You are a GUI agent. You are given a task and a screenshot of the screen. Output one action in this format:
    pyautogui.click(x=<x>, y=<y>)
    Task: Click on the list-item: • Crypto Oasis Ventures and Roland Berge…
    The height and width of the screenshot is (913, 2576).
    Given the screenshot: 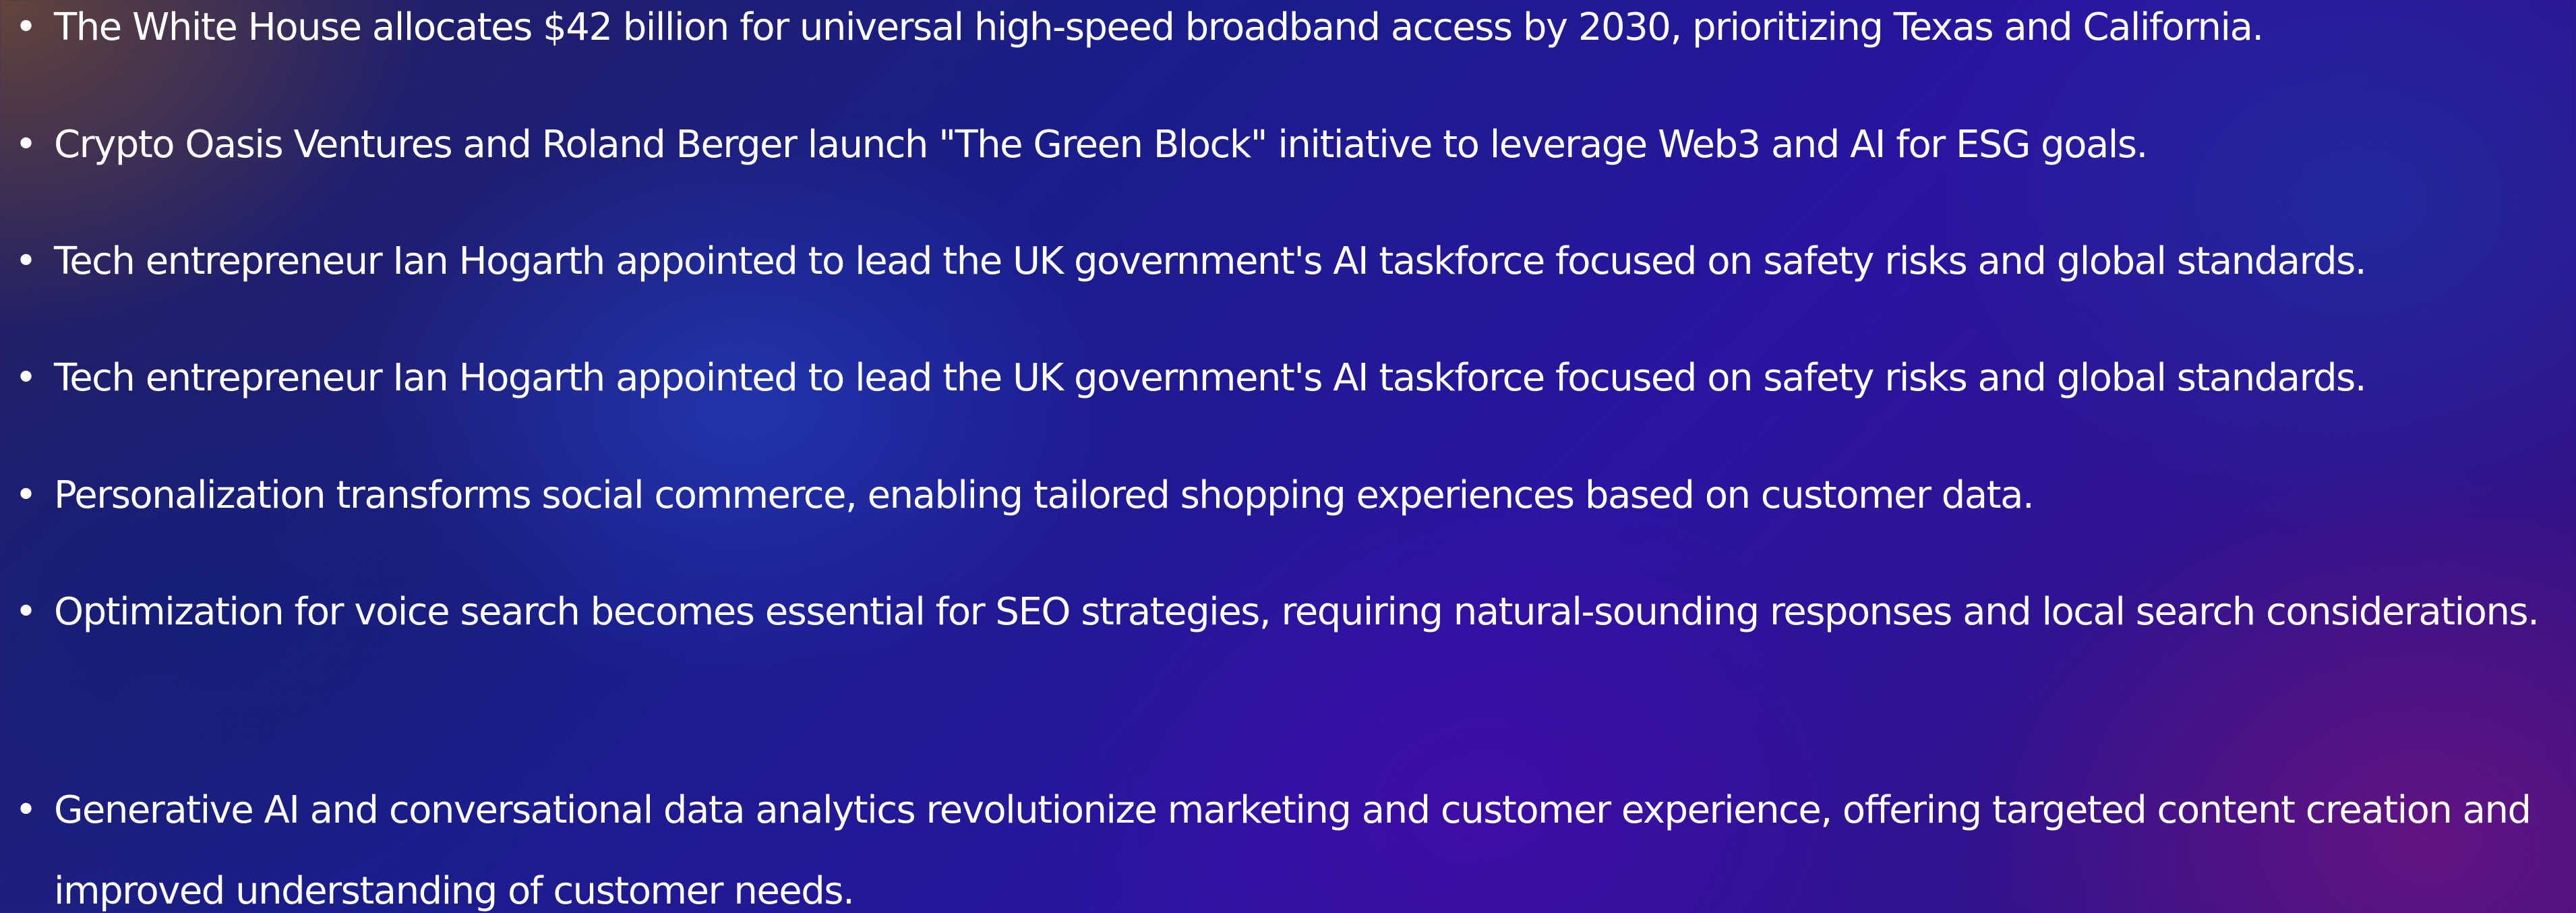 What is the action you would take?
    pyautogui.click(x=1292, y=145)
    